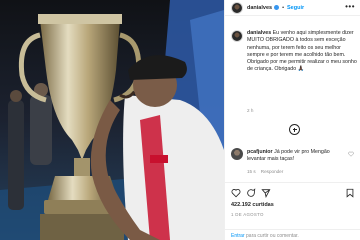 This screenshot has height=240, width=360. Describe the element at coordinates (272, 171) in the screenshot. I see `reply-button: Responder` at that location.